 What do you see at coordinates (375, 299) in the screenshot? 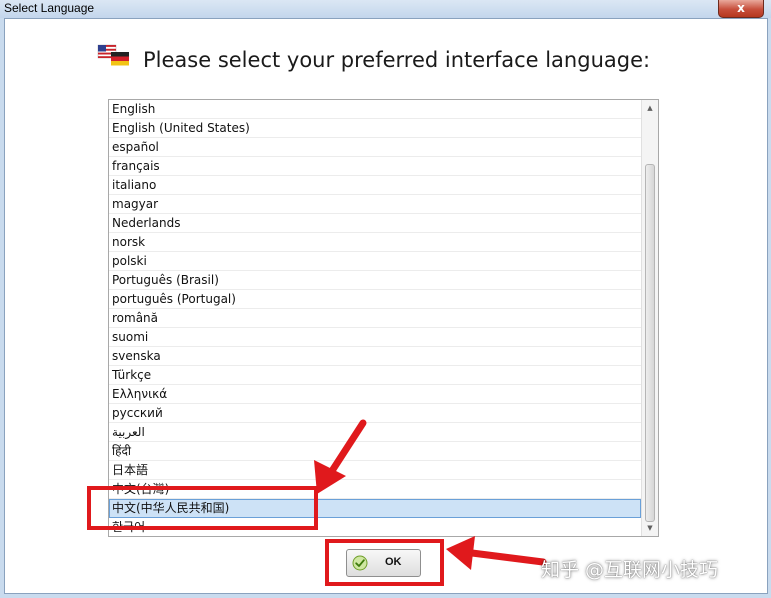
I see `language-item: português (Portugal)` at bounding box center [375, 299].